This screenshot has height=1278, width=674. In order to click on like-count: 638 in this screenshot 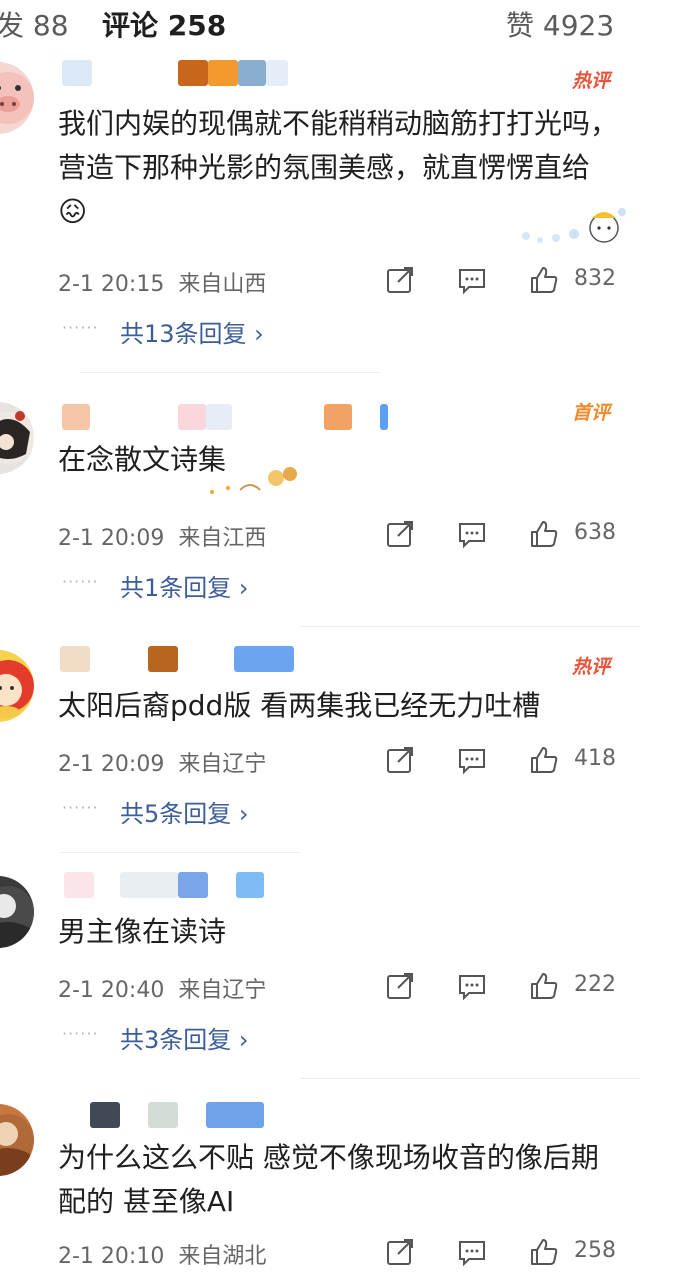, I will do `click(595, 532)`.